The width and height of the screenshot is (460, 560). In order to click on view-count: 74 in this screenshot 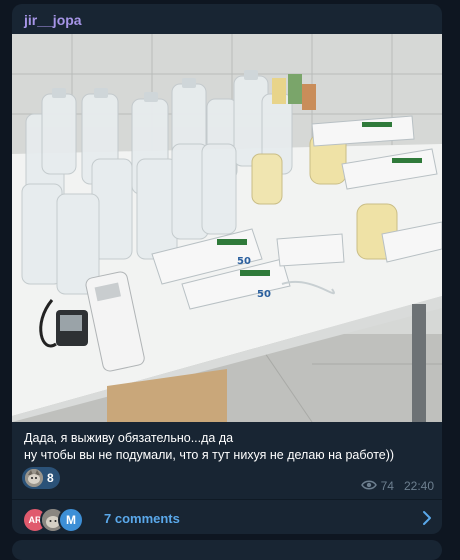, I will do `click(387, 486)`.